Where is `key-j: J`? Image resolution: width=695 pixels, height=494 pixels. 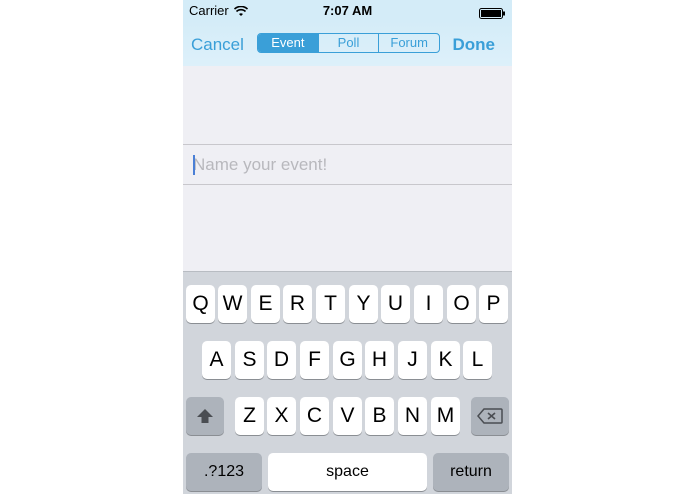 key-j: J is located at coordinates (412, 360).